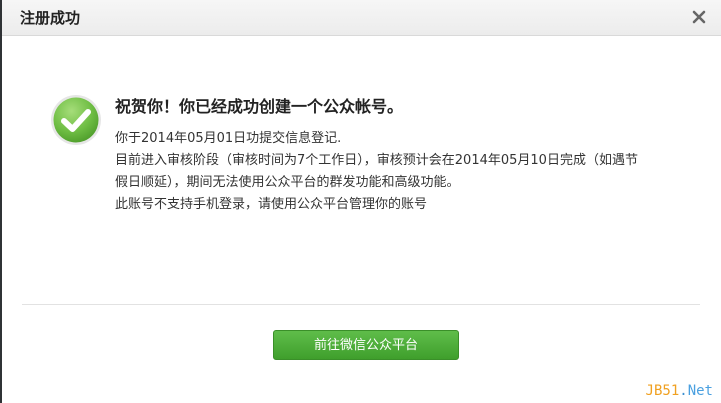 The height and width of the screenshot is (403, 721). What do you see at coordinates (700, 391) in the screenshot?
I see `watermark-part: Net` at bounding box center [700, 391].